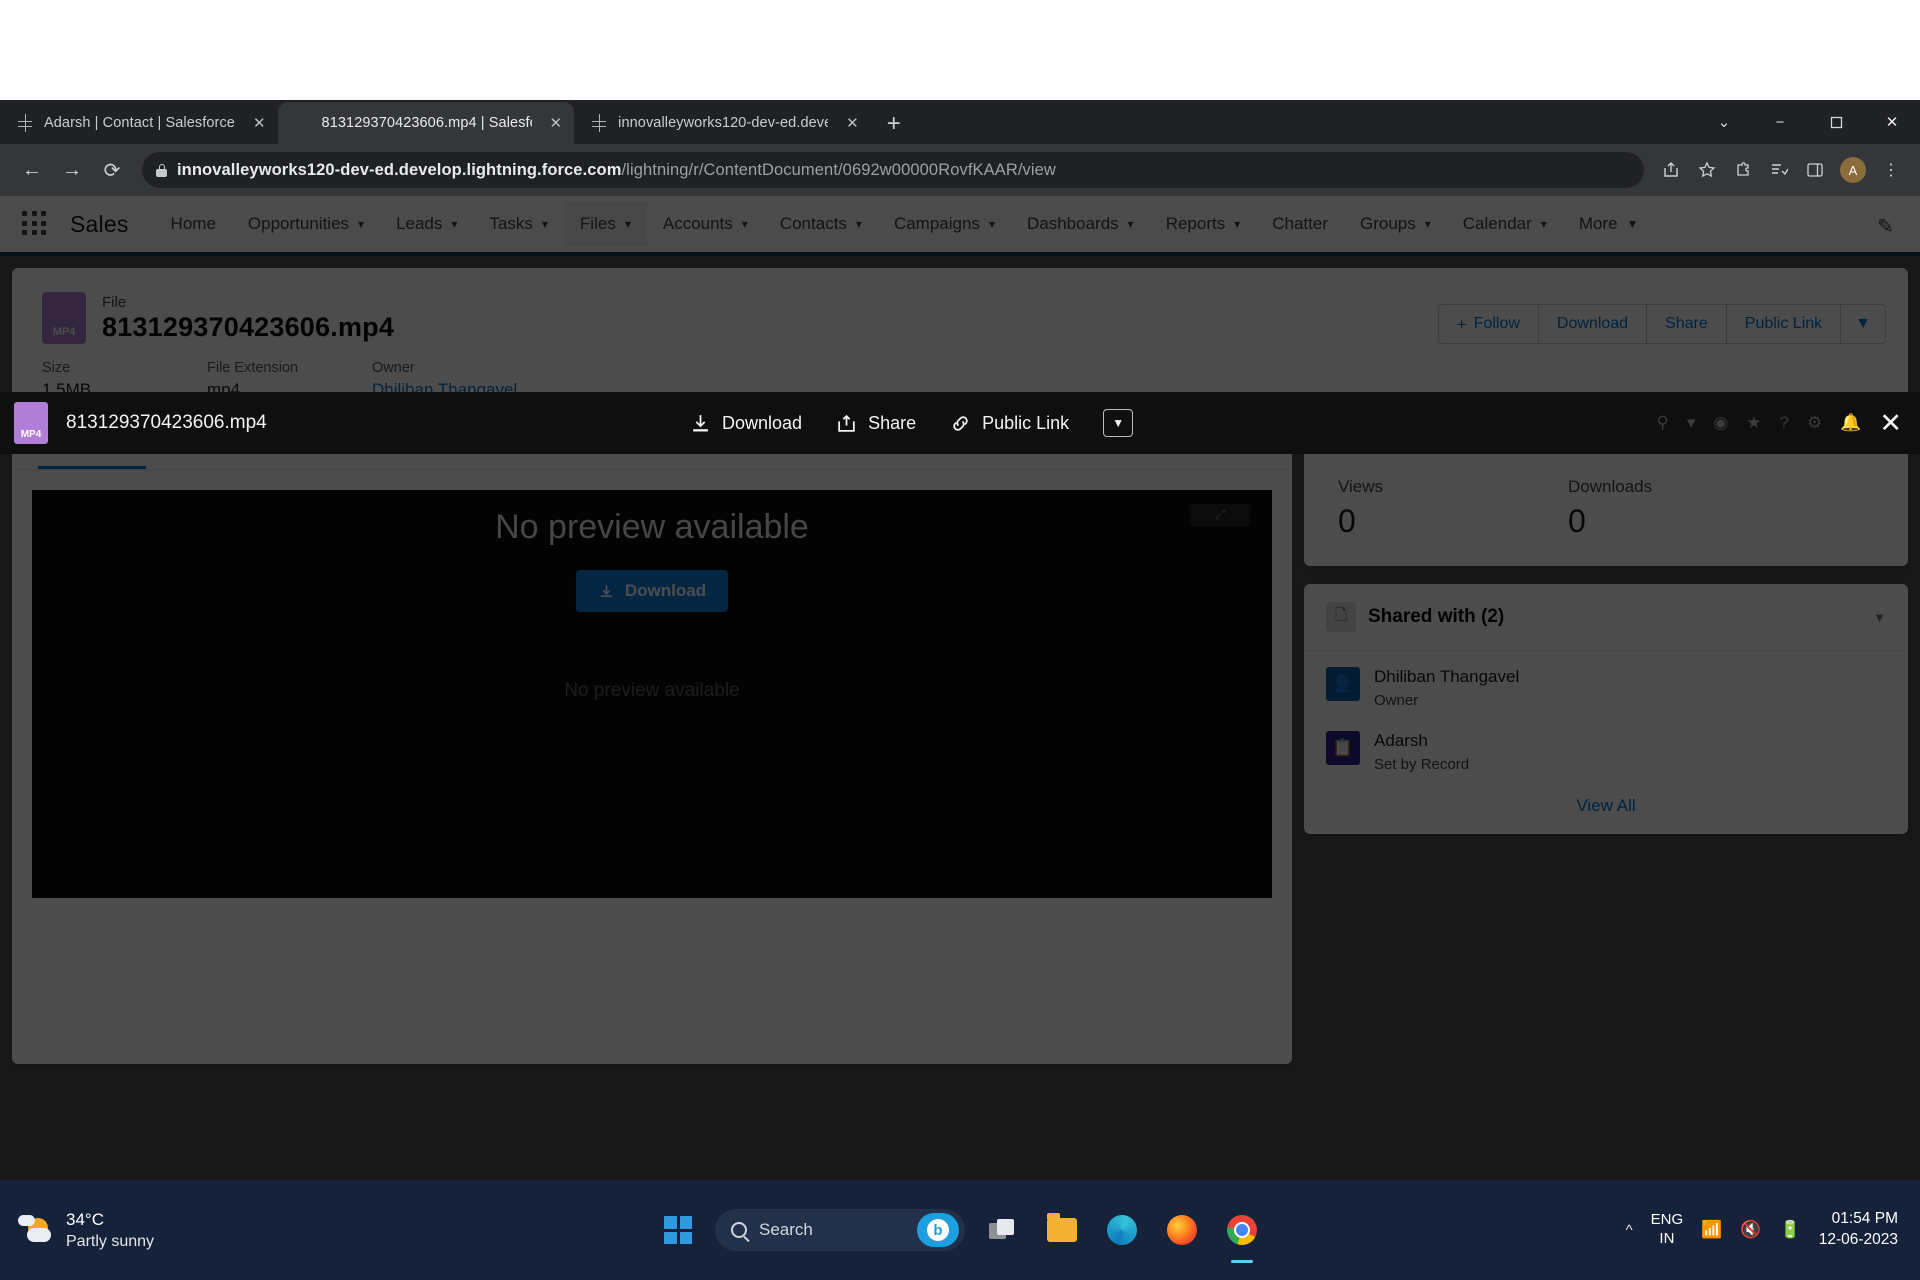 This screenshot has width=1920, height=1280. I want to click on task-view-icon, so click(1002, 1230).